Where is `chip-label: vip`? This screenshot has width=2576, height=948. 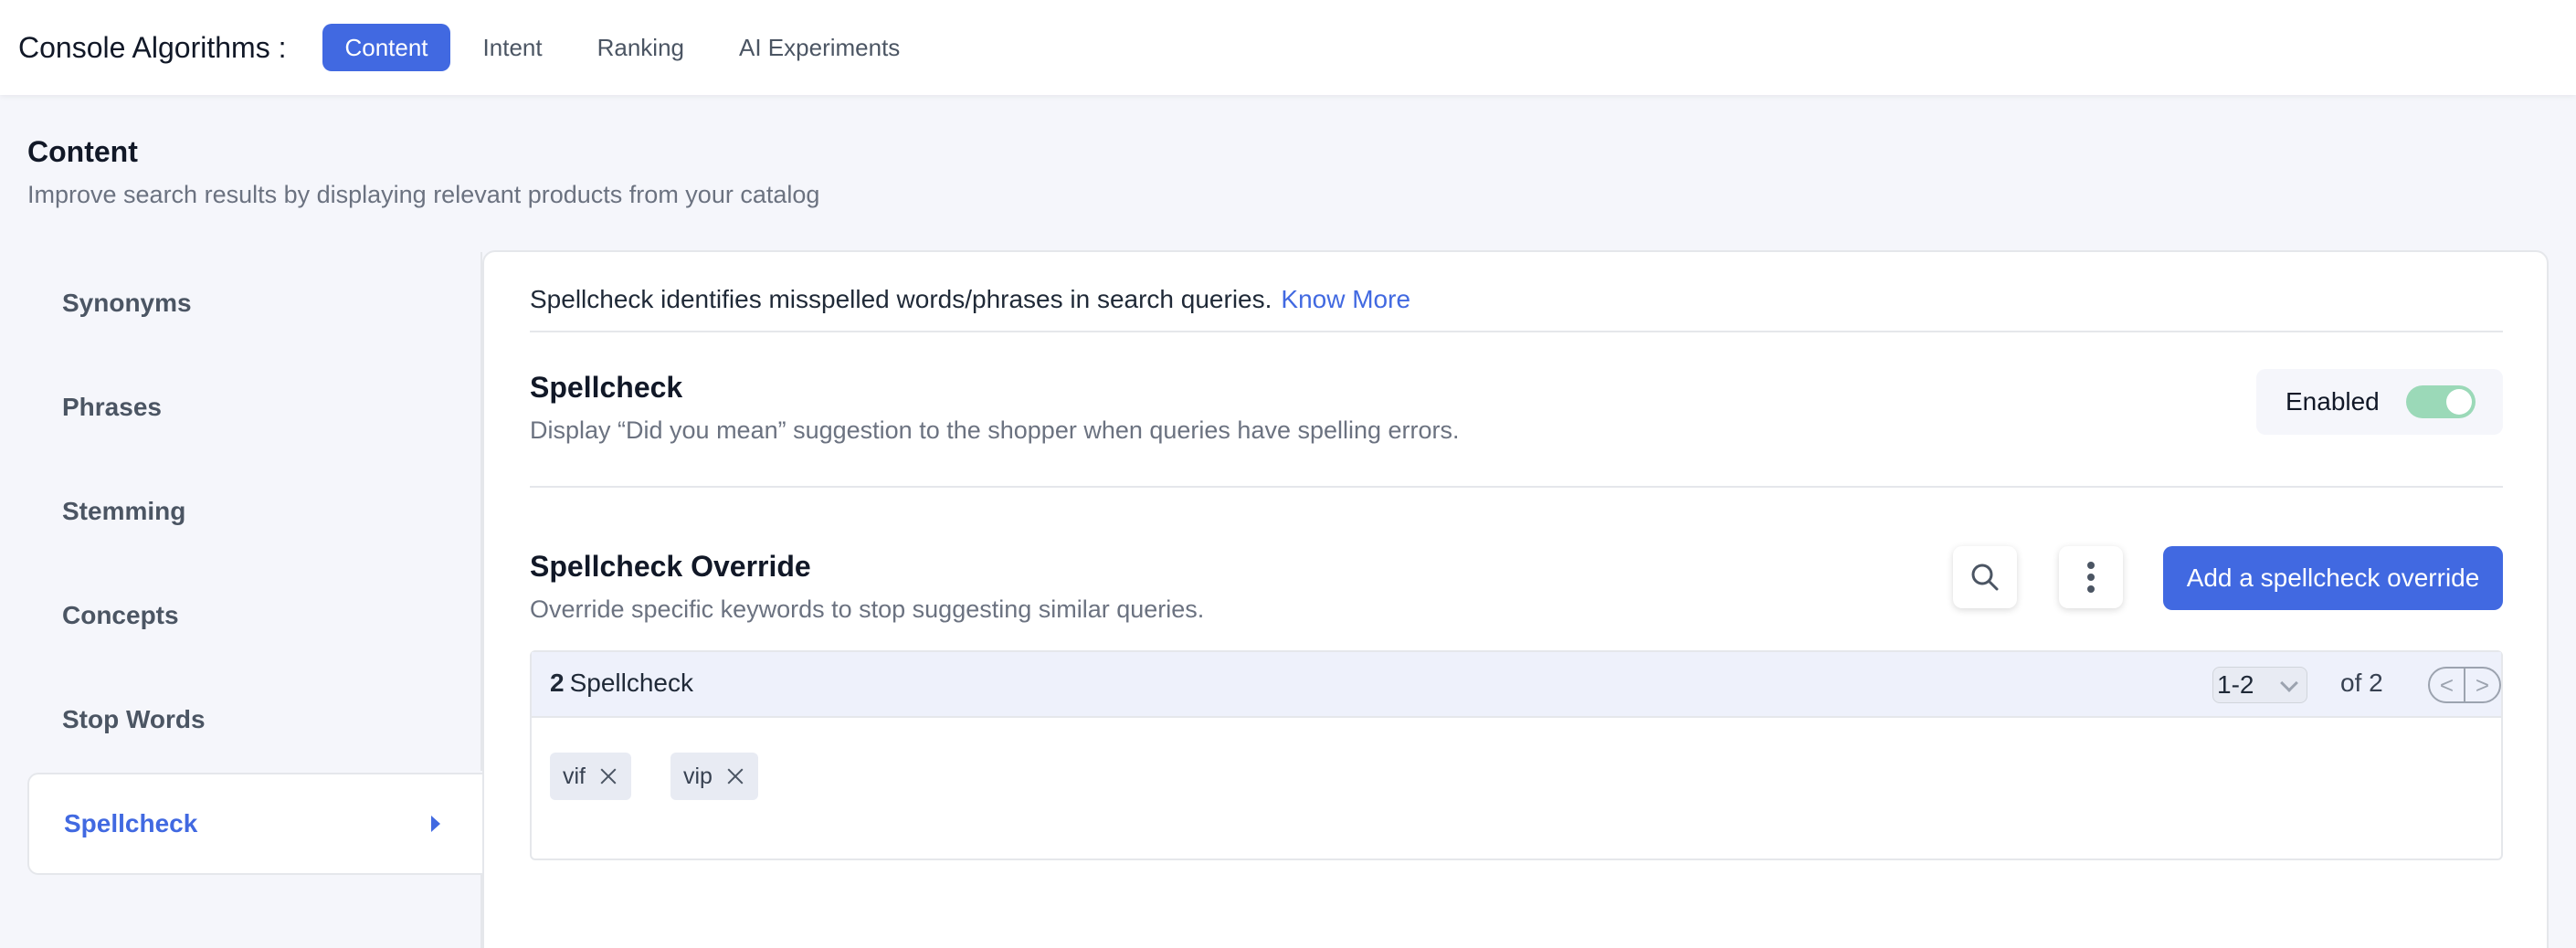 chip-label: vip is located at coordinates (698, 776).